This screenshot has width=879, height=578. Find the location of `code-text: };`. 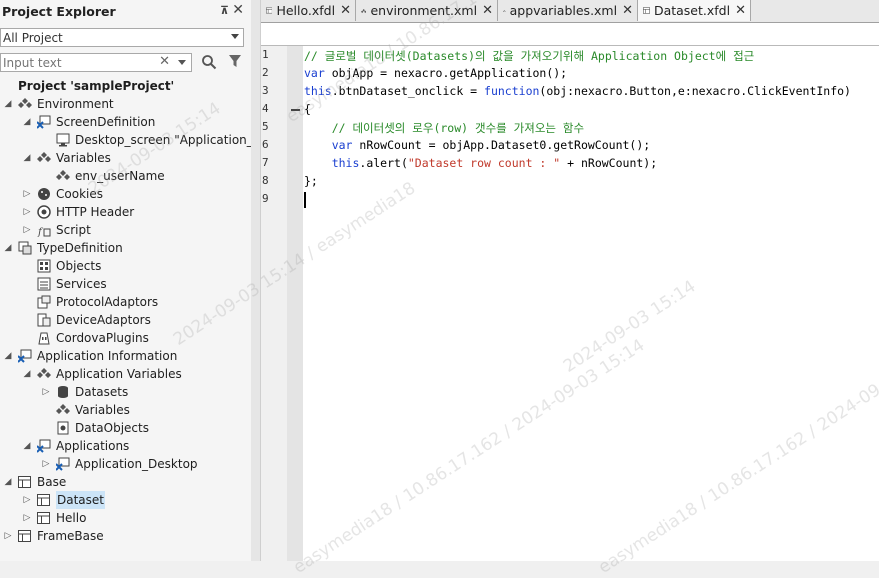

code-text: }; is located at coordinates (311, 181).